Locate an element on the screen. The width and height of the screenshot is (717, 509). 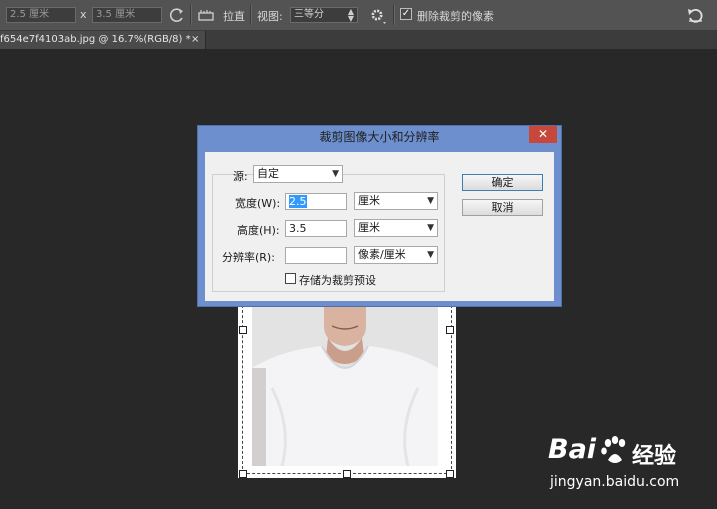
resolution-unit-select: 像素/厘米 ▼ is located at coordinates (396, 255).